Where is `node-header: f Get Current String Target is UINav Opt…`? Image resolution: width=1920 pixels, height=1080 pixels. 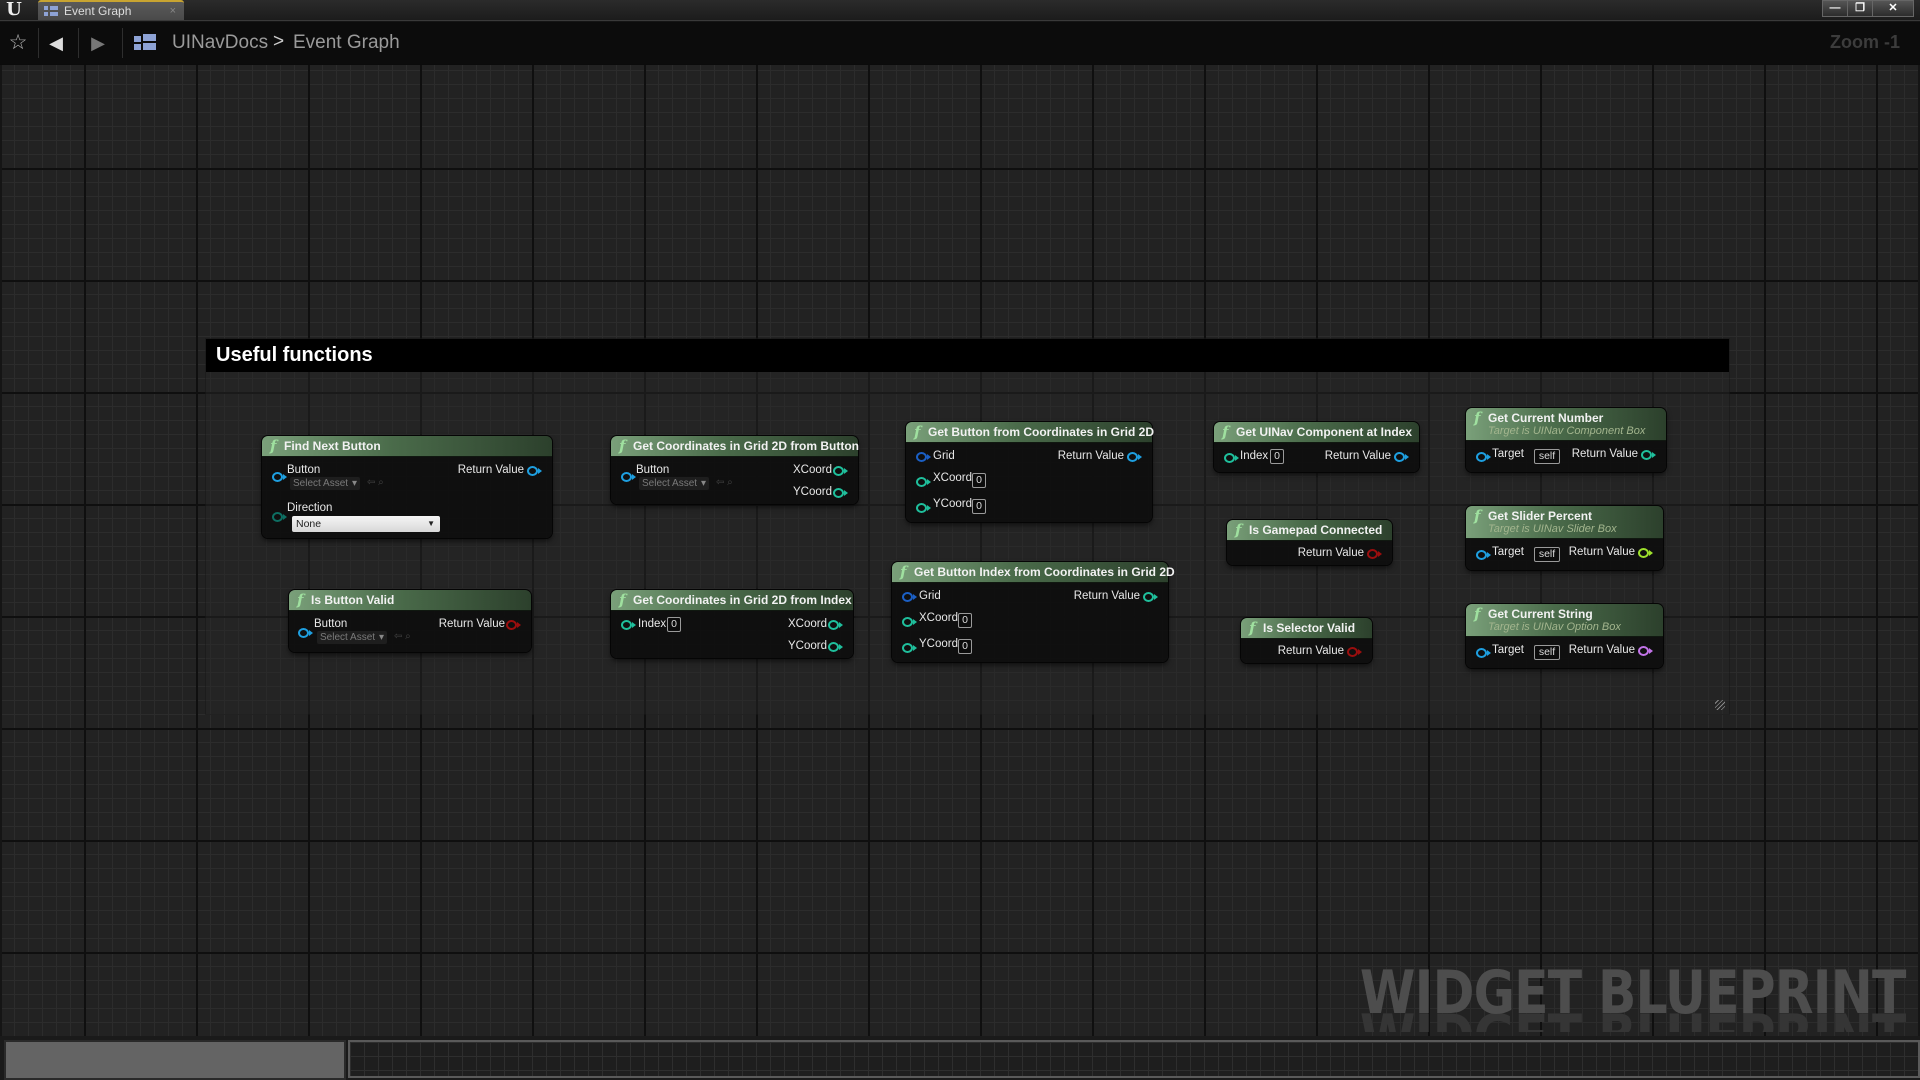 node-header: f Get Current String Target is UINav Opt… is located at coordinates (1564, 620).